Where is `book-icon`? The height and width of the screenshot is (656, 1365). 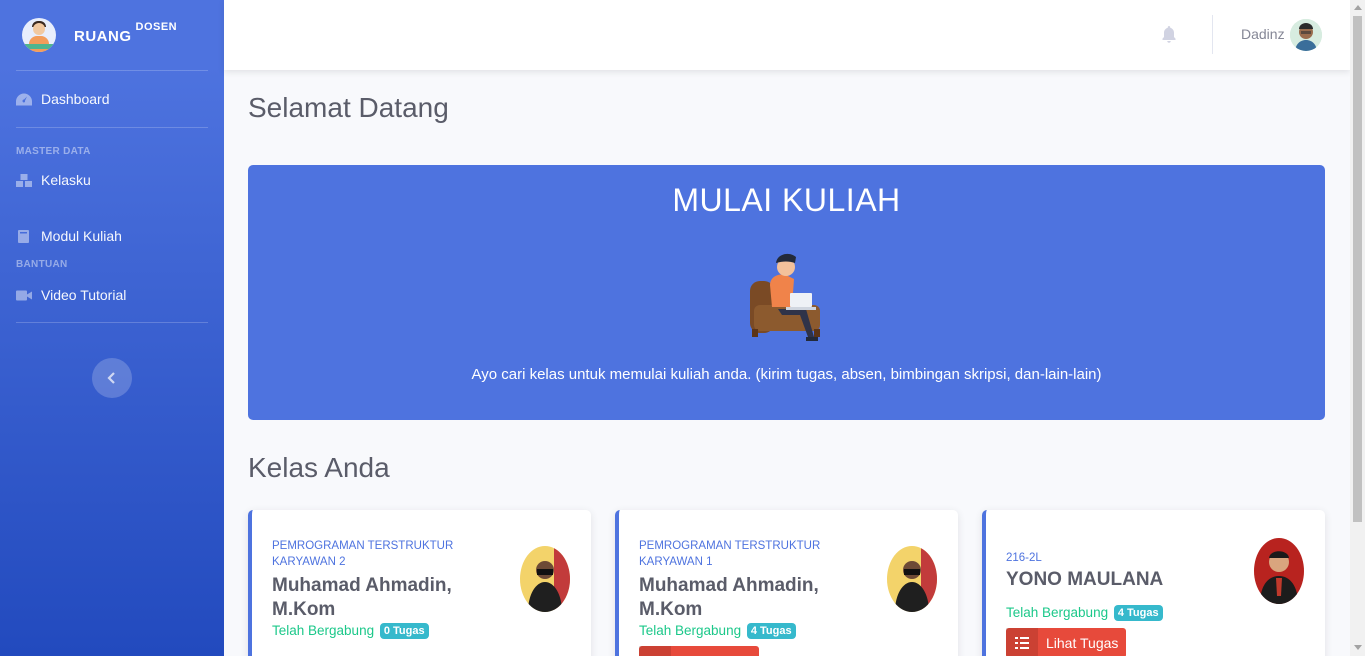 book-icon is located at coordinates (23, 236).